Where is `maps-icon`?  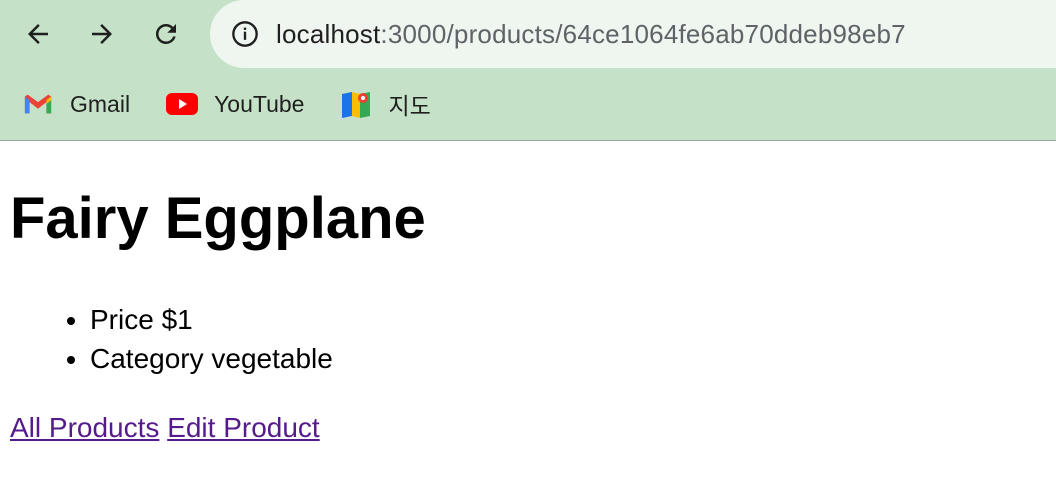
maps-icon is located at coordinates (356, 104).